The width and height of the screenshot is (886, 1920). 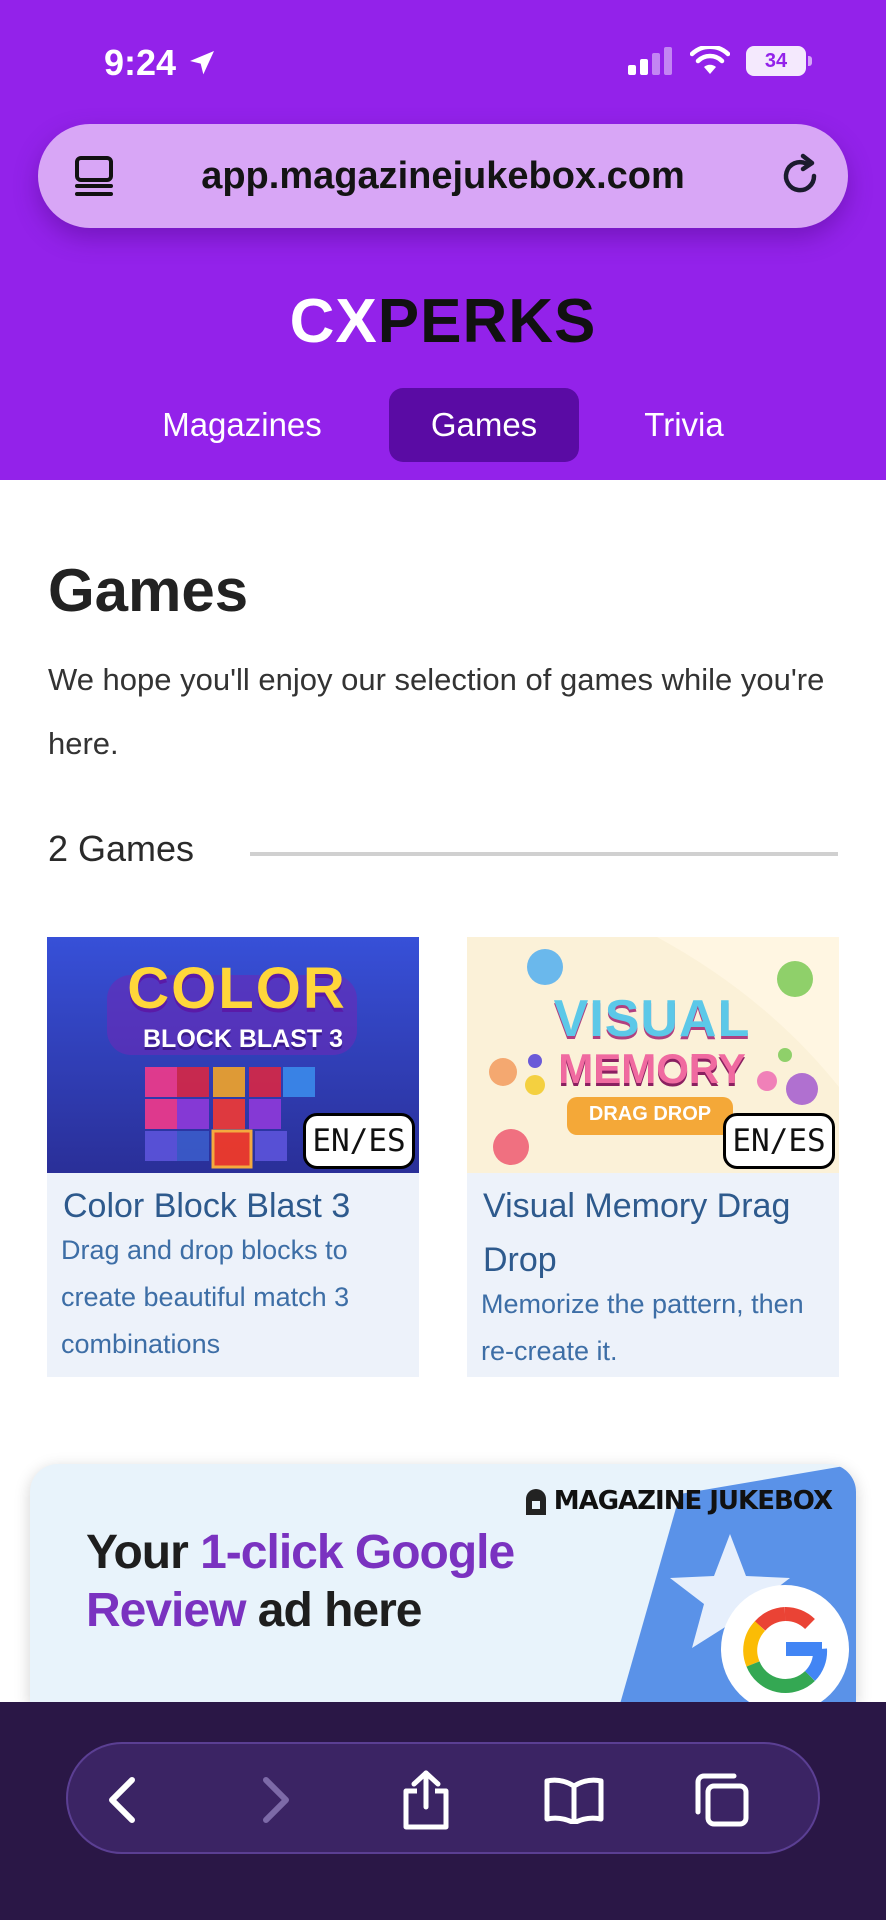 What do you see at coordinates (237, 1206) in the screenshot?
I see `game-title: Color Block Blast 3` at bounding box center [237, 1206].